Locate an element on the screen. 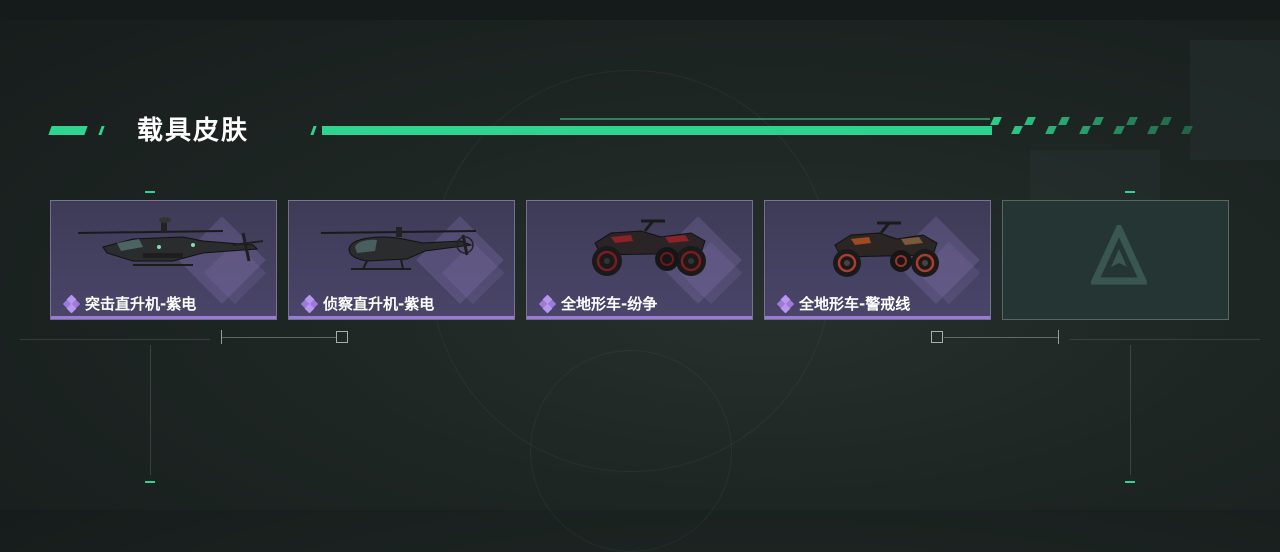  skin-name: 侦察直升机-紫电 is located at coordinates (379, 304).